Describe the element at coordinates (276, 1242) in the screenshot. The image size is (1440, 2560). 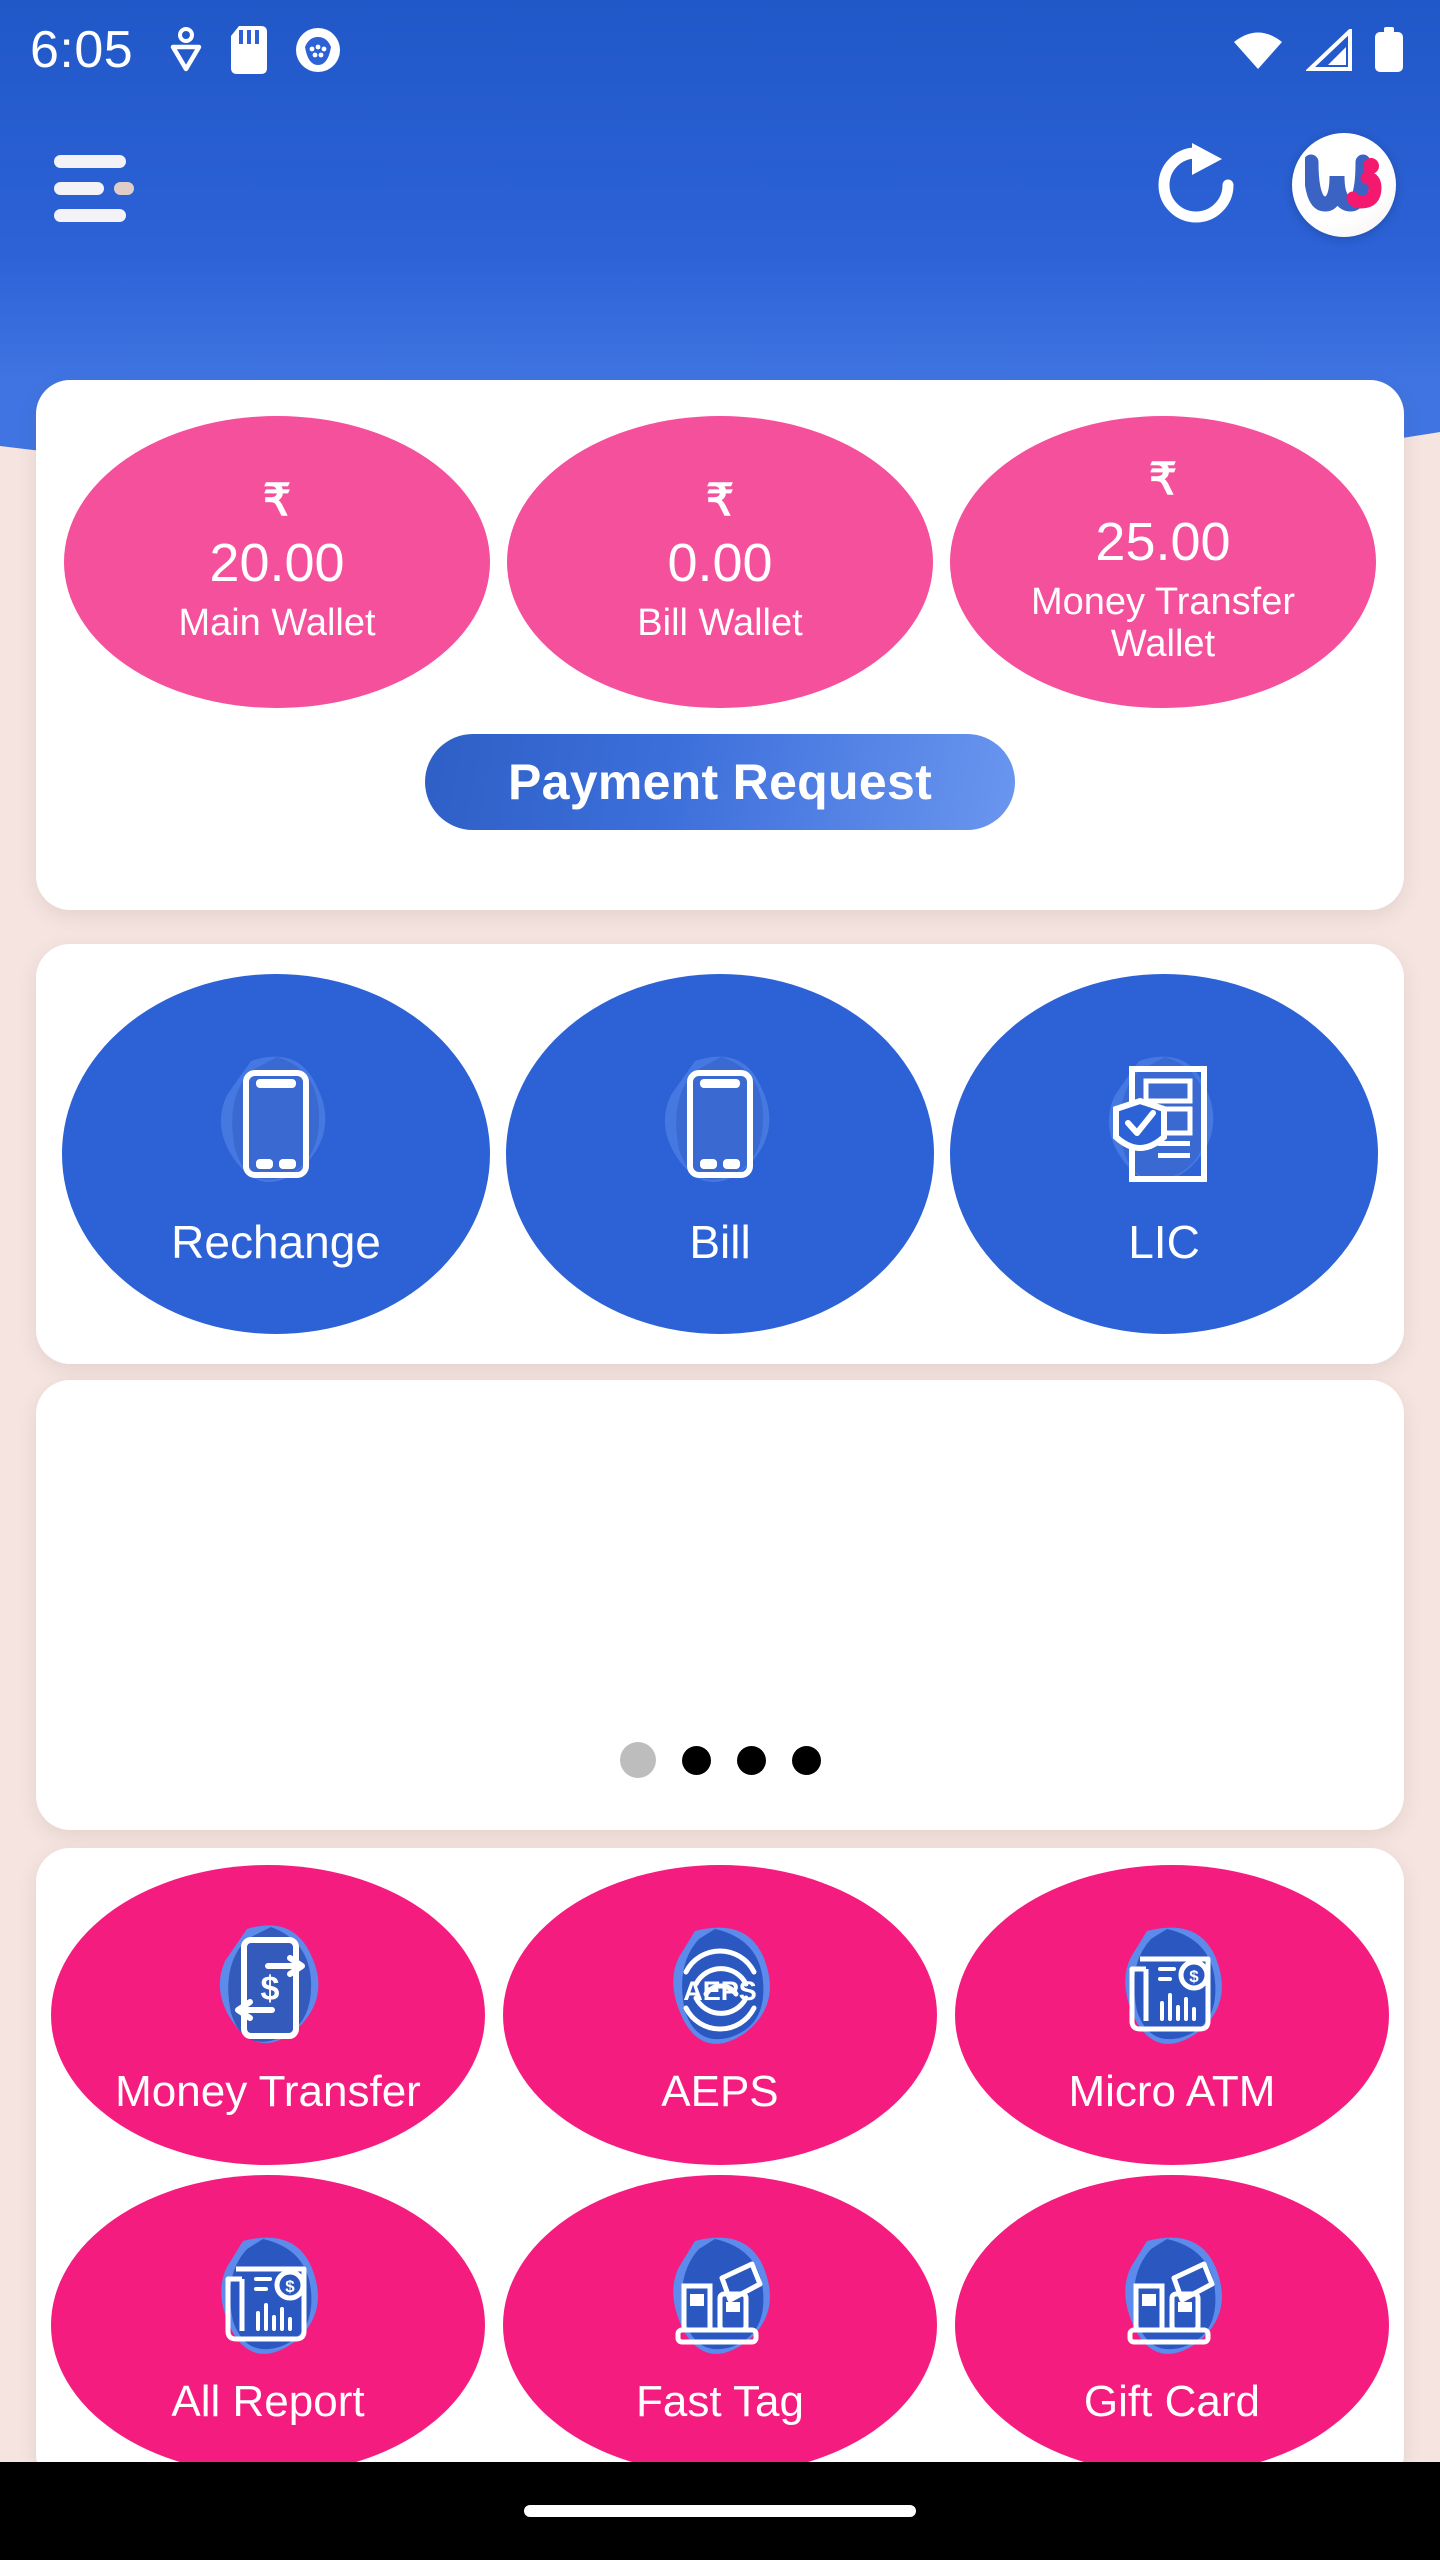
I see `service-label: Rechange` at that location.